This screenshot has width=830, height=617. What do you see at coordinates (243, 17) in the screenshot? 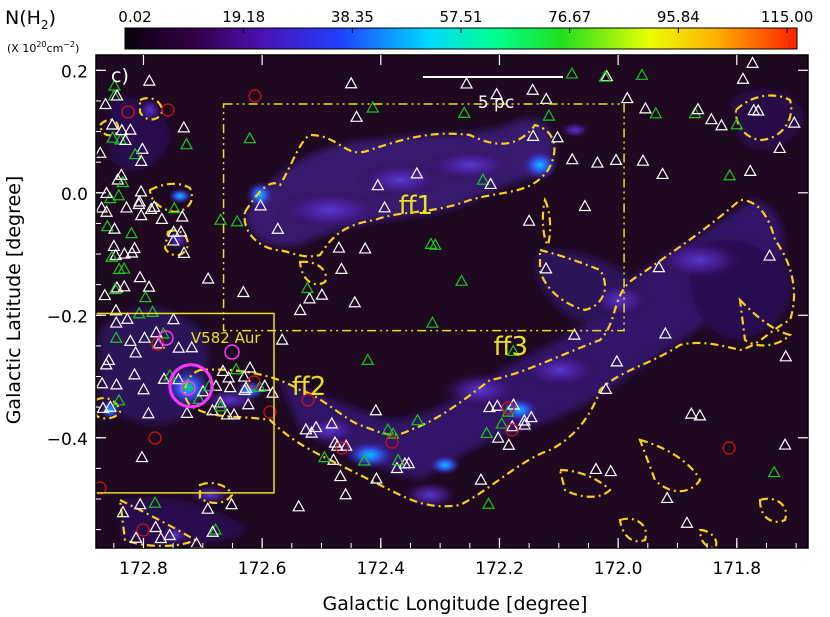
I see `colorbar-tick-label: 19.18` at bounding box center [243, 17].